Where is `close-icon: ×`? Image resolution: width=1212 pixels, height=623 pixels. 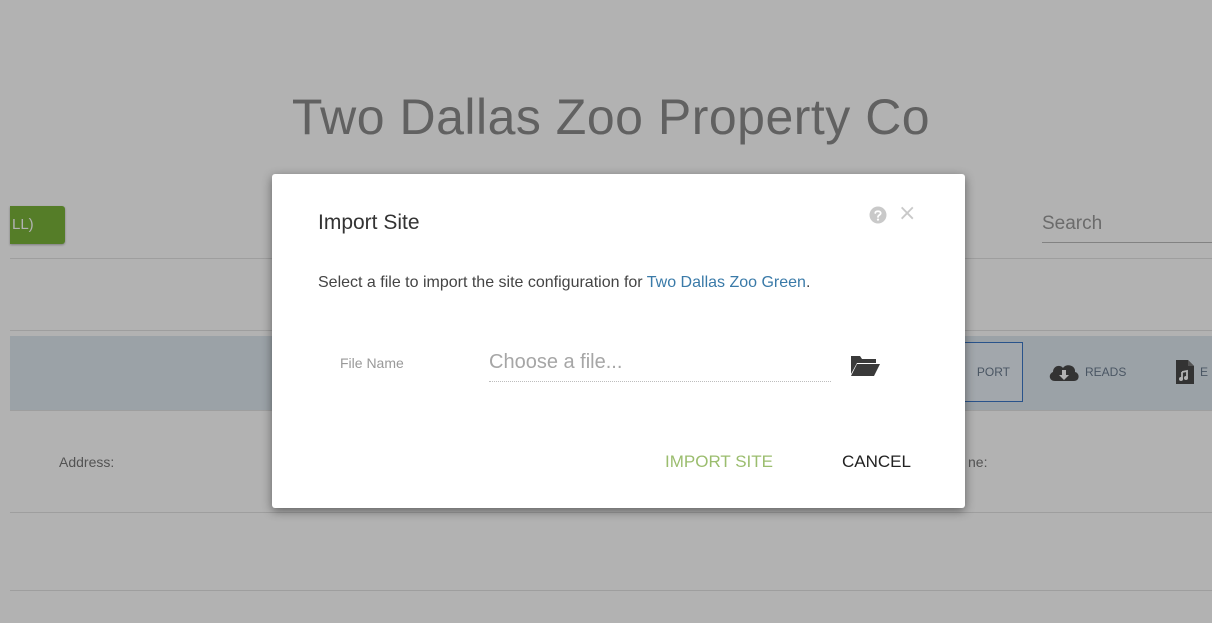
close-icon: × is located at coordinates (907, 214).